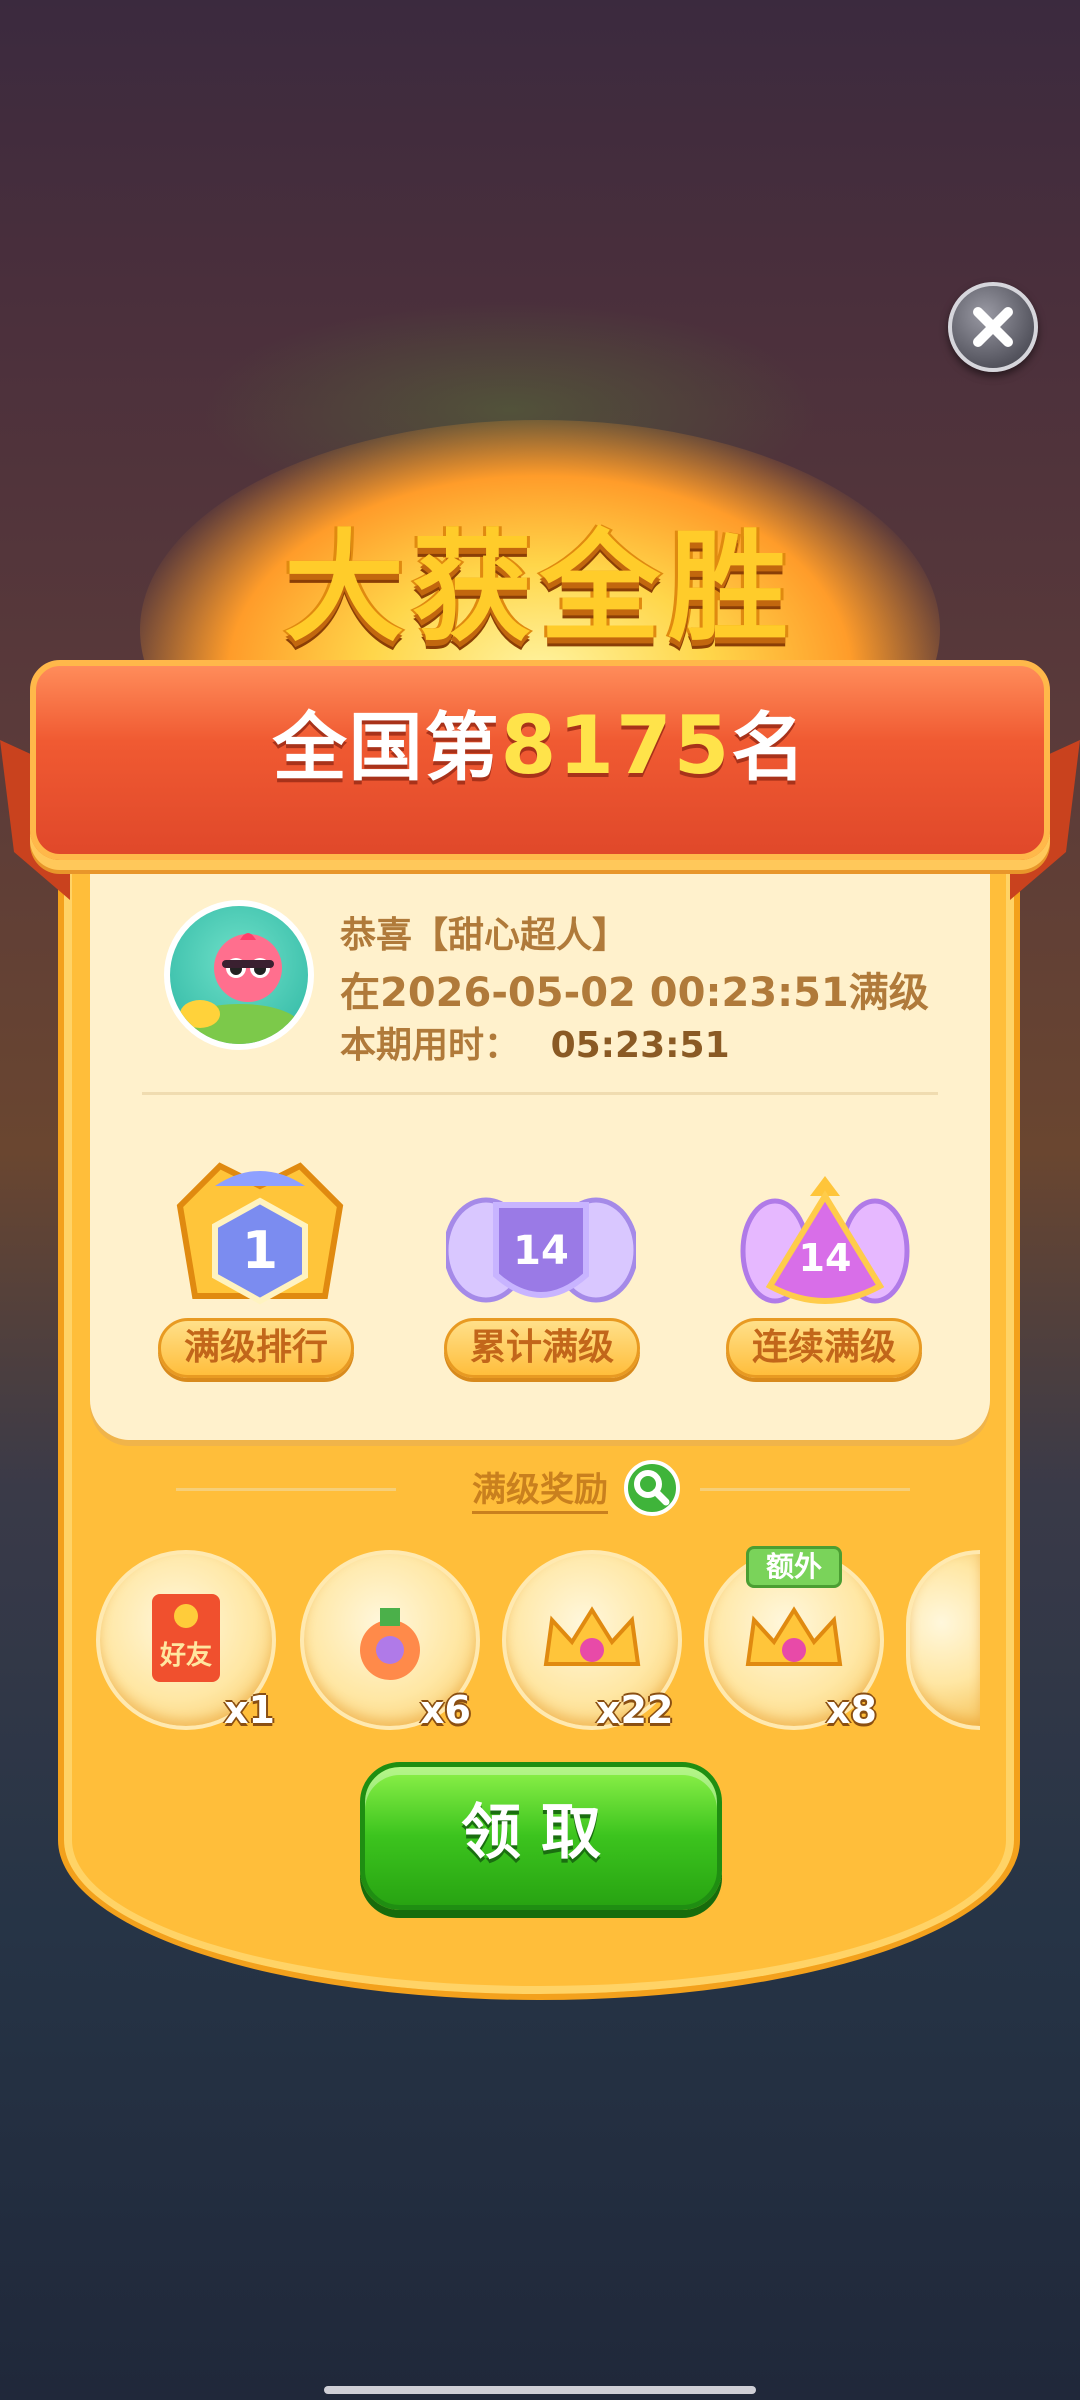 This screenshot has height=2400, width=1080. I want to click on congrats-text: 恭喜【甜心超人】, so click(484, 935).